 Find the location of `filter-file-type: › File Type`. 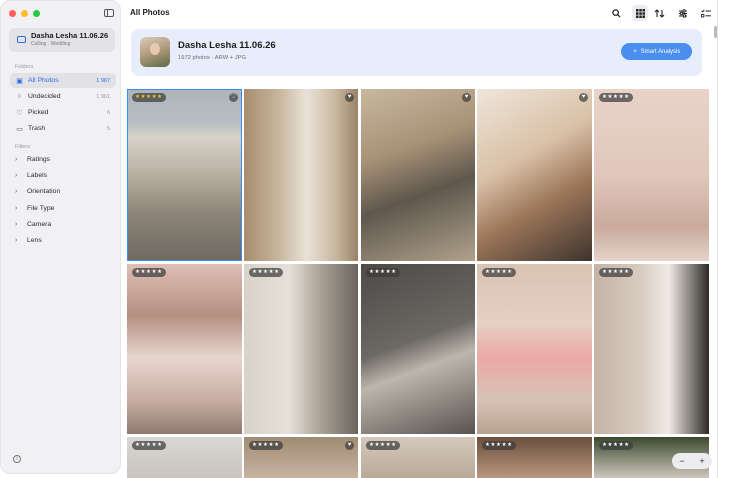

filter-file-type: › File Type is located at coordinates (34, 208).